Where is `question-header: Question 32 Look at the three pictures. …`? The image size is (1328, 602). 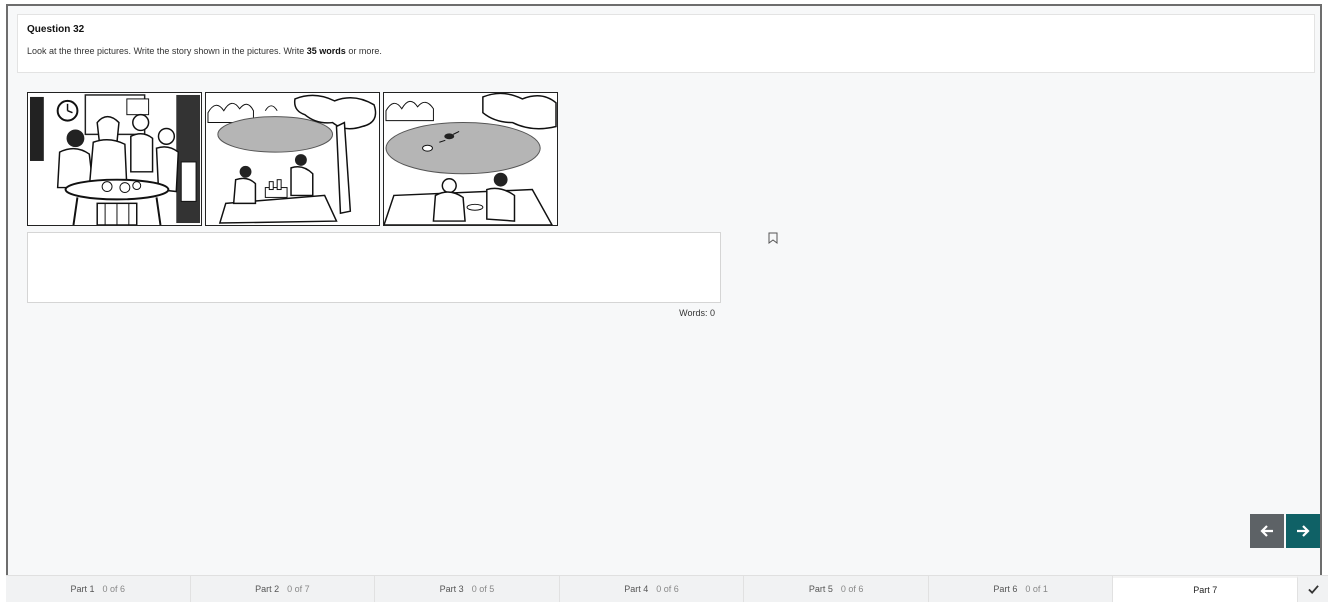 question-header: Question 32 Look at the three pictures. … is located at coordinates (666, 43).